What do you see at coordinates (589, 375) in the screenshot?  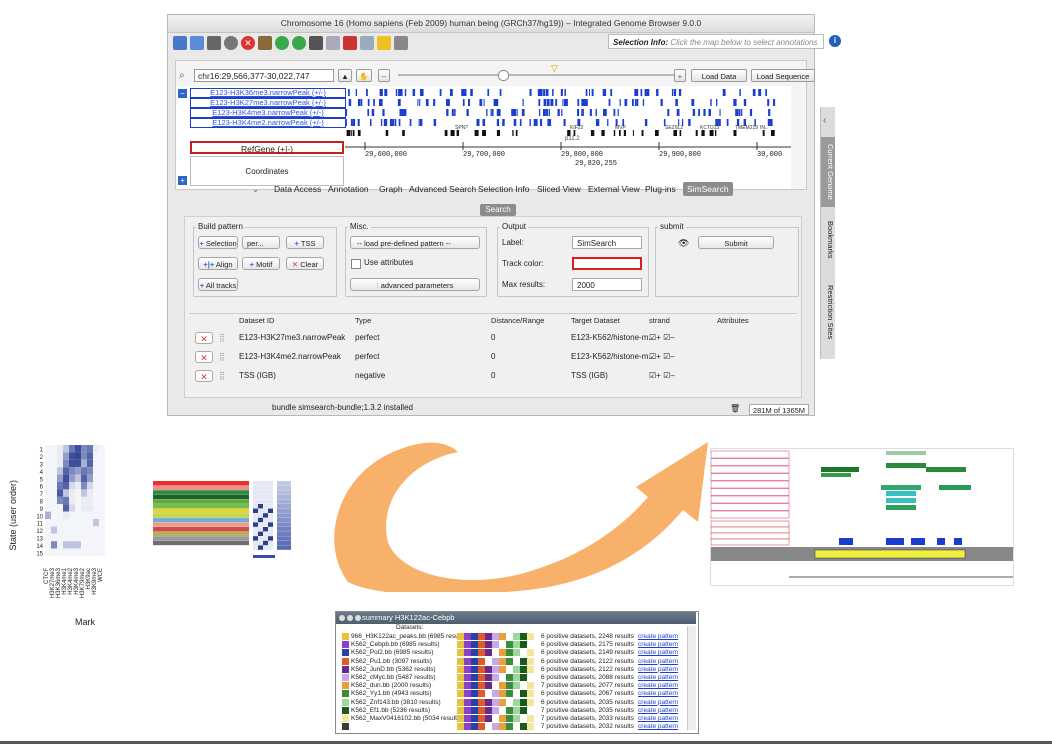 I see `row-target: TSS (IGB)` at bounding box center [589, 375].